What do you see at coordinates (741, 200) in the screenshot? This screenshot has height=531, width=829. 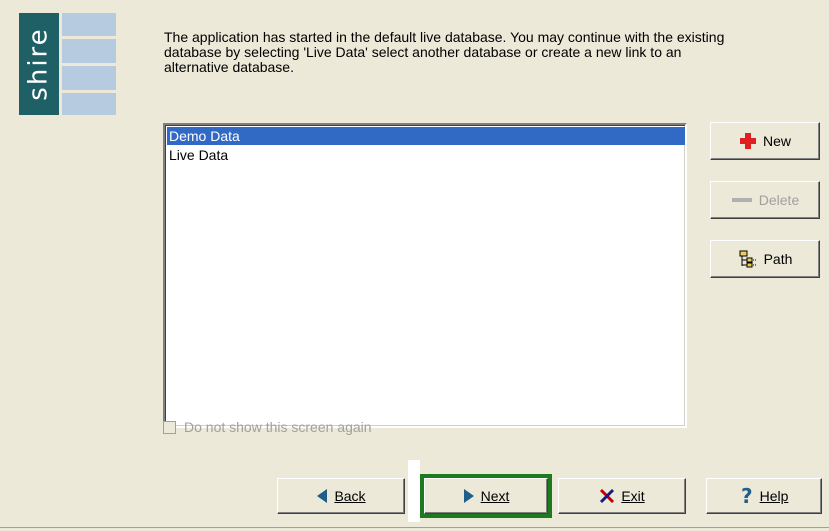 I see `minus-icon` at bounding box center [741, 200].